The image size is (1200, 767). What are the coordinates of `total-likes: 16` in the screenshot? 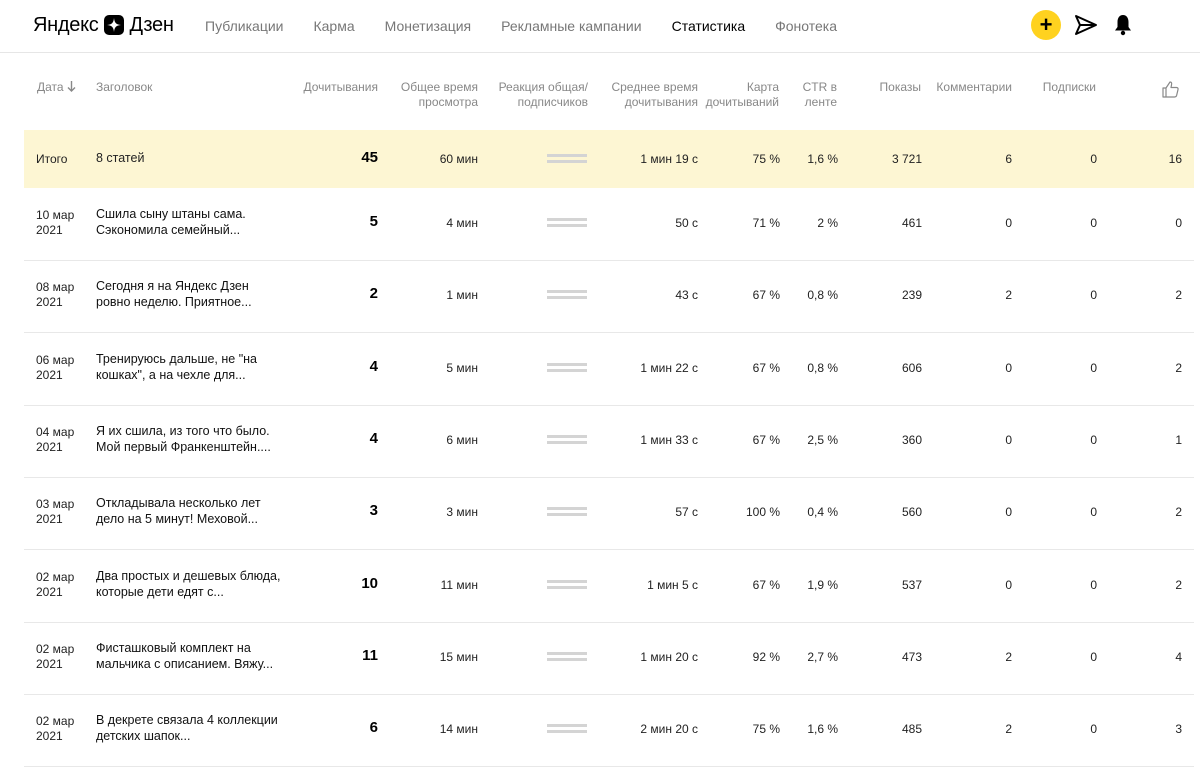 It's located at (1175, 159).